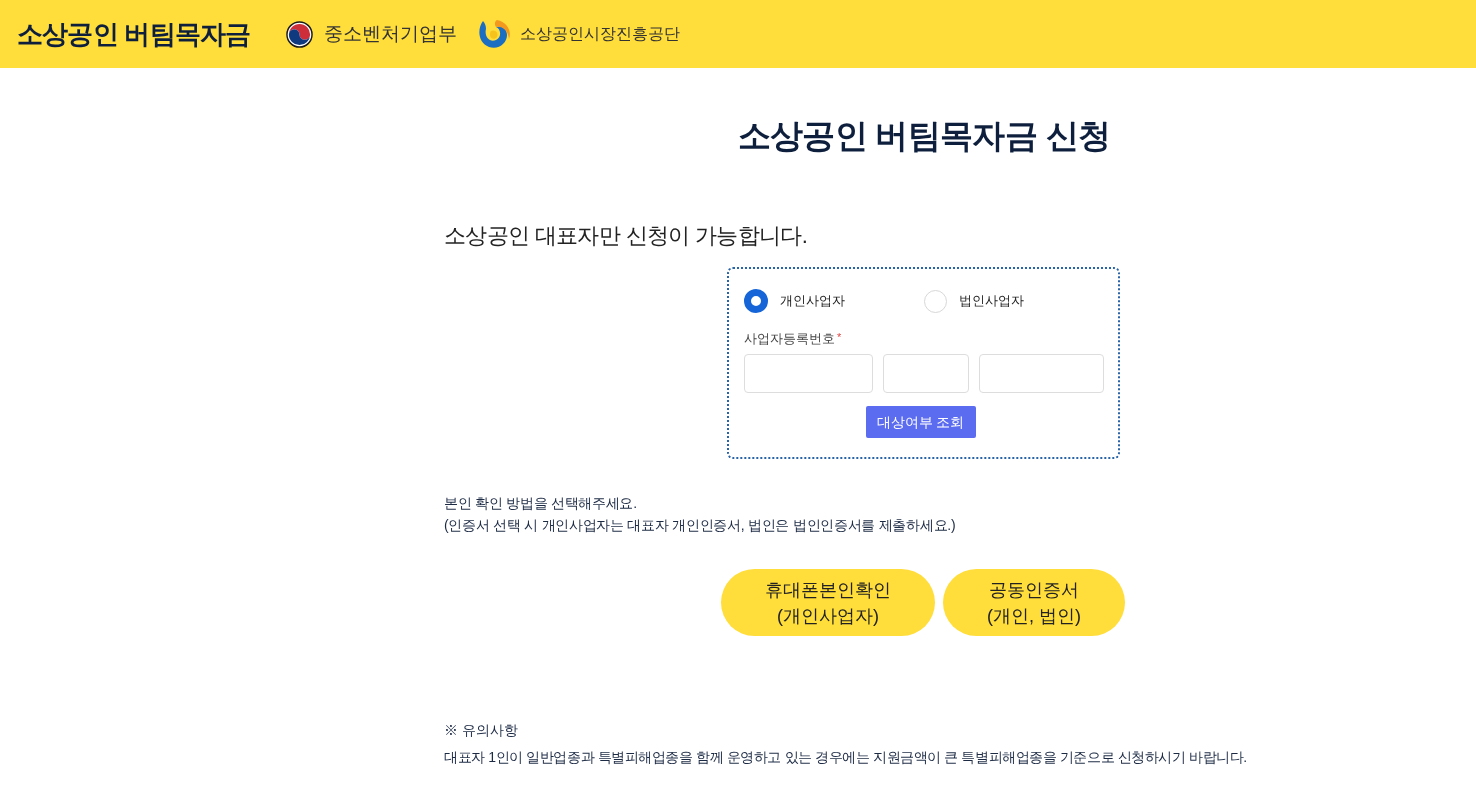 This screenshot has height=786, width=1476. What do you see at coordinates (924, 136) in the screenshot?
I see `page-title: 소상공인 버팀목자금 신청` at bounding box center [924, 136].